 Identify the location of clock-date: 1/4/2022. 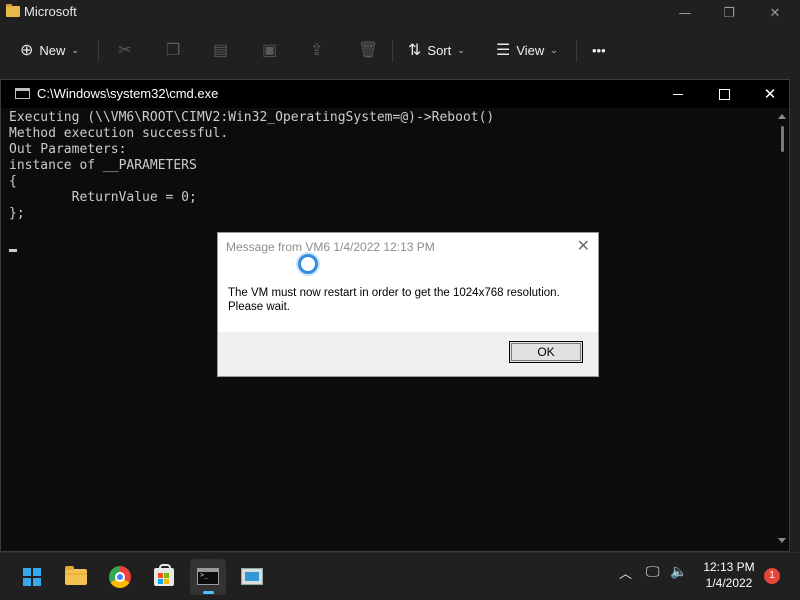
(729, 583).